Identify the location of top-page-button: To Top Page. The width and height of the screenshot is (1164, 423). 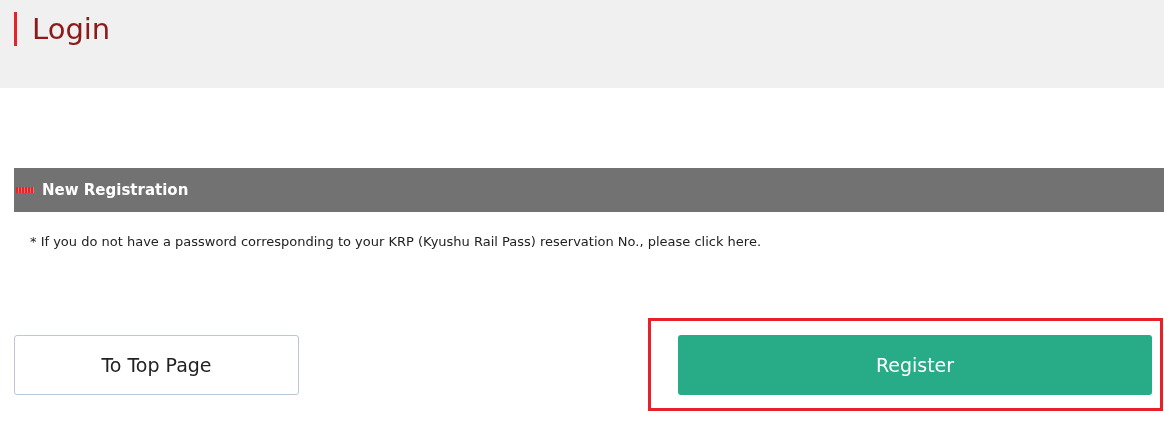
(156, 364).